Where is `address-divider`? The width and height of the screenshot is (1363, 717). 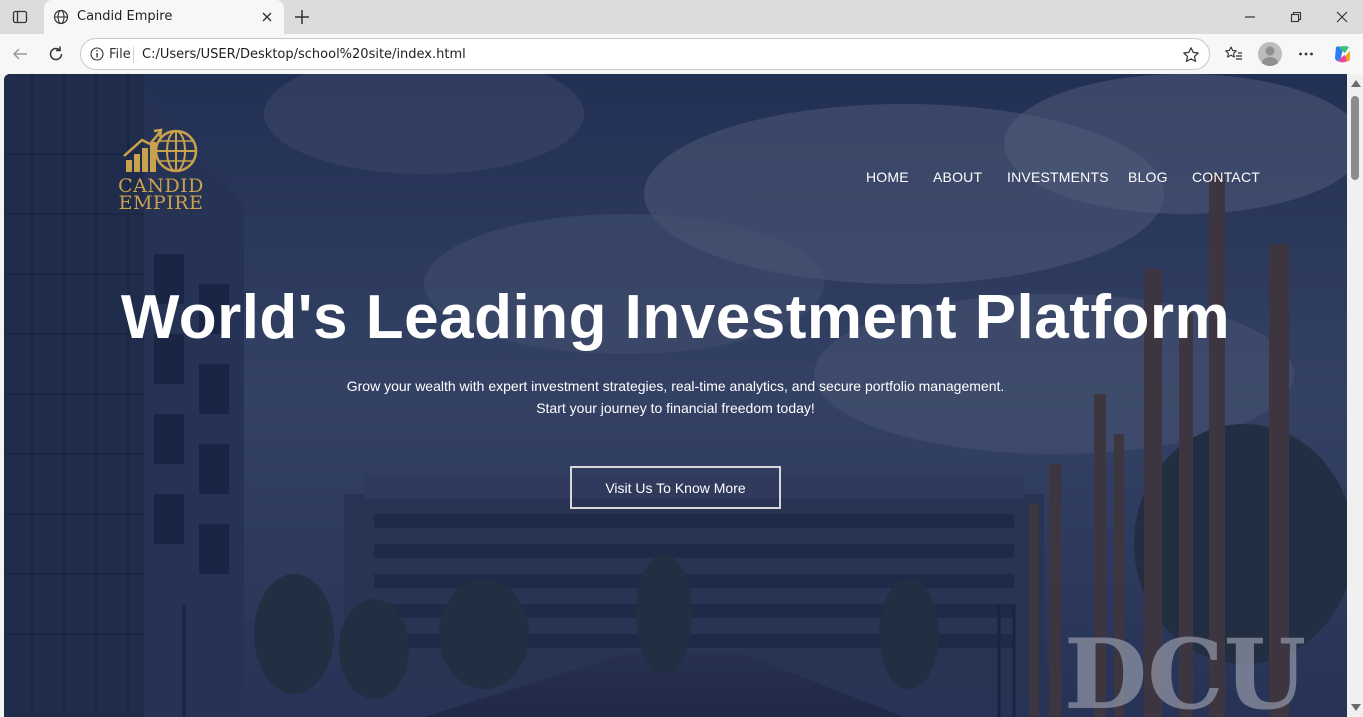 address-divider is located at coordinates (133, 55).